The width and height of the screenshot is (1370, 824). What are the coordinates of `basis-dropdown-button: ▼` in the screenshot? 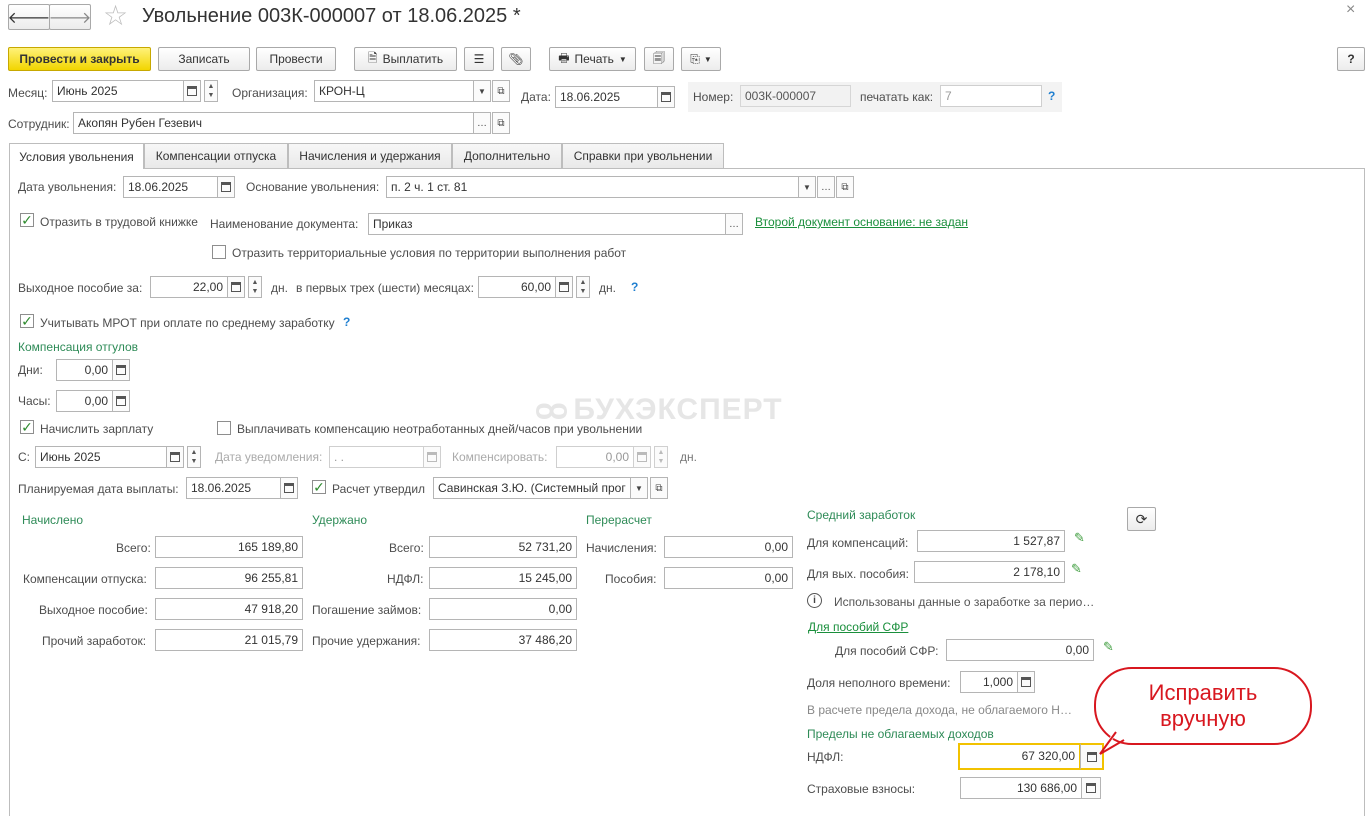 It's located at (807, 187).